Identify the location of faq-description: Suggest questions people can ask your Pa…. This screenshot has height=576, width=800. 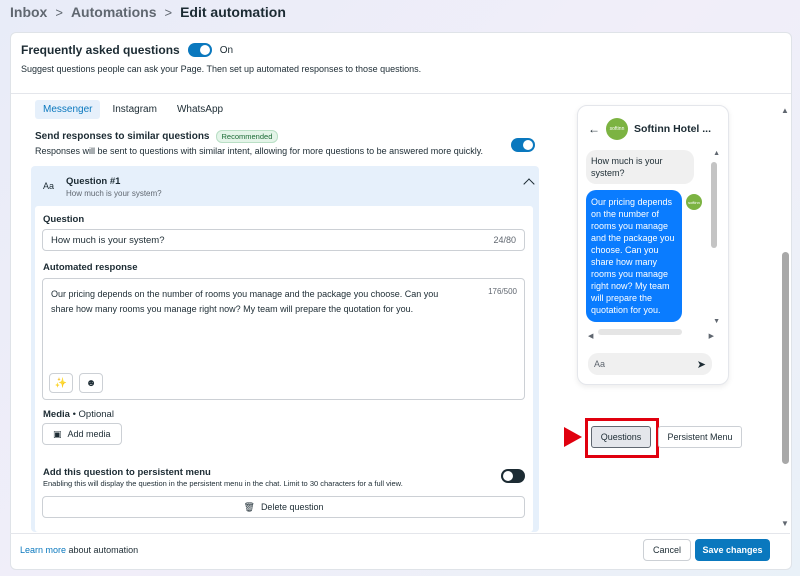
(221, 69).